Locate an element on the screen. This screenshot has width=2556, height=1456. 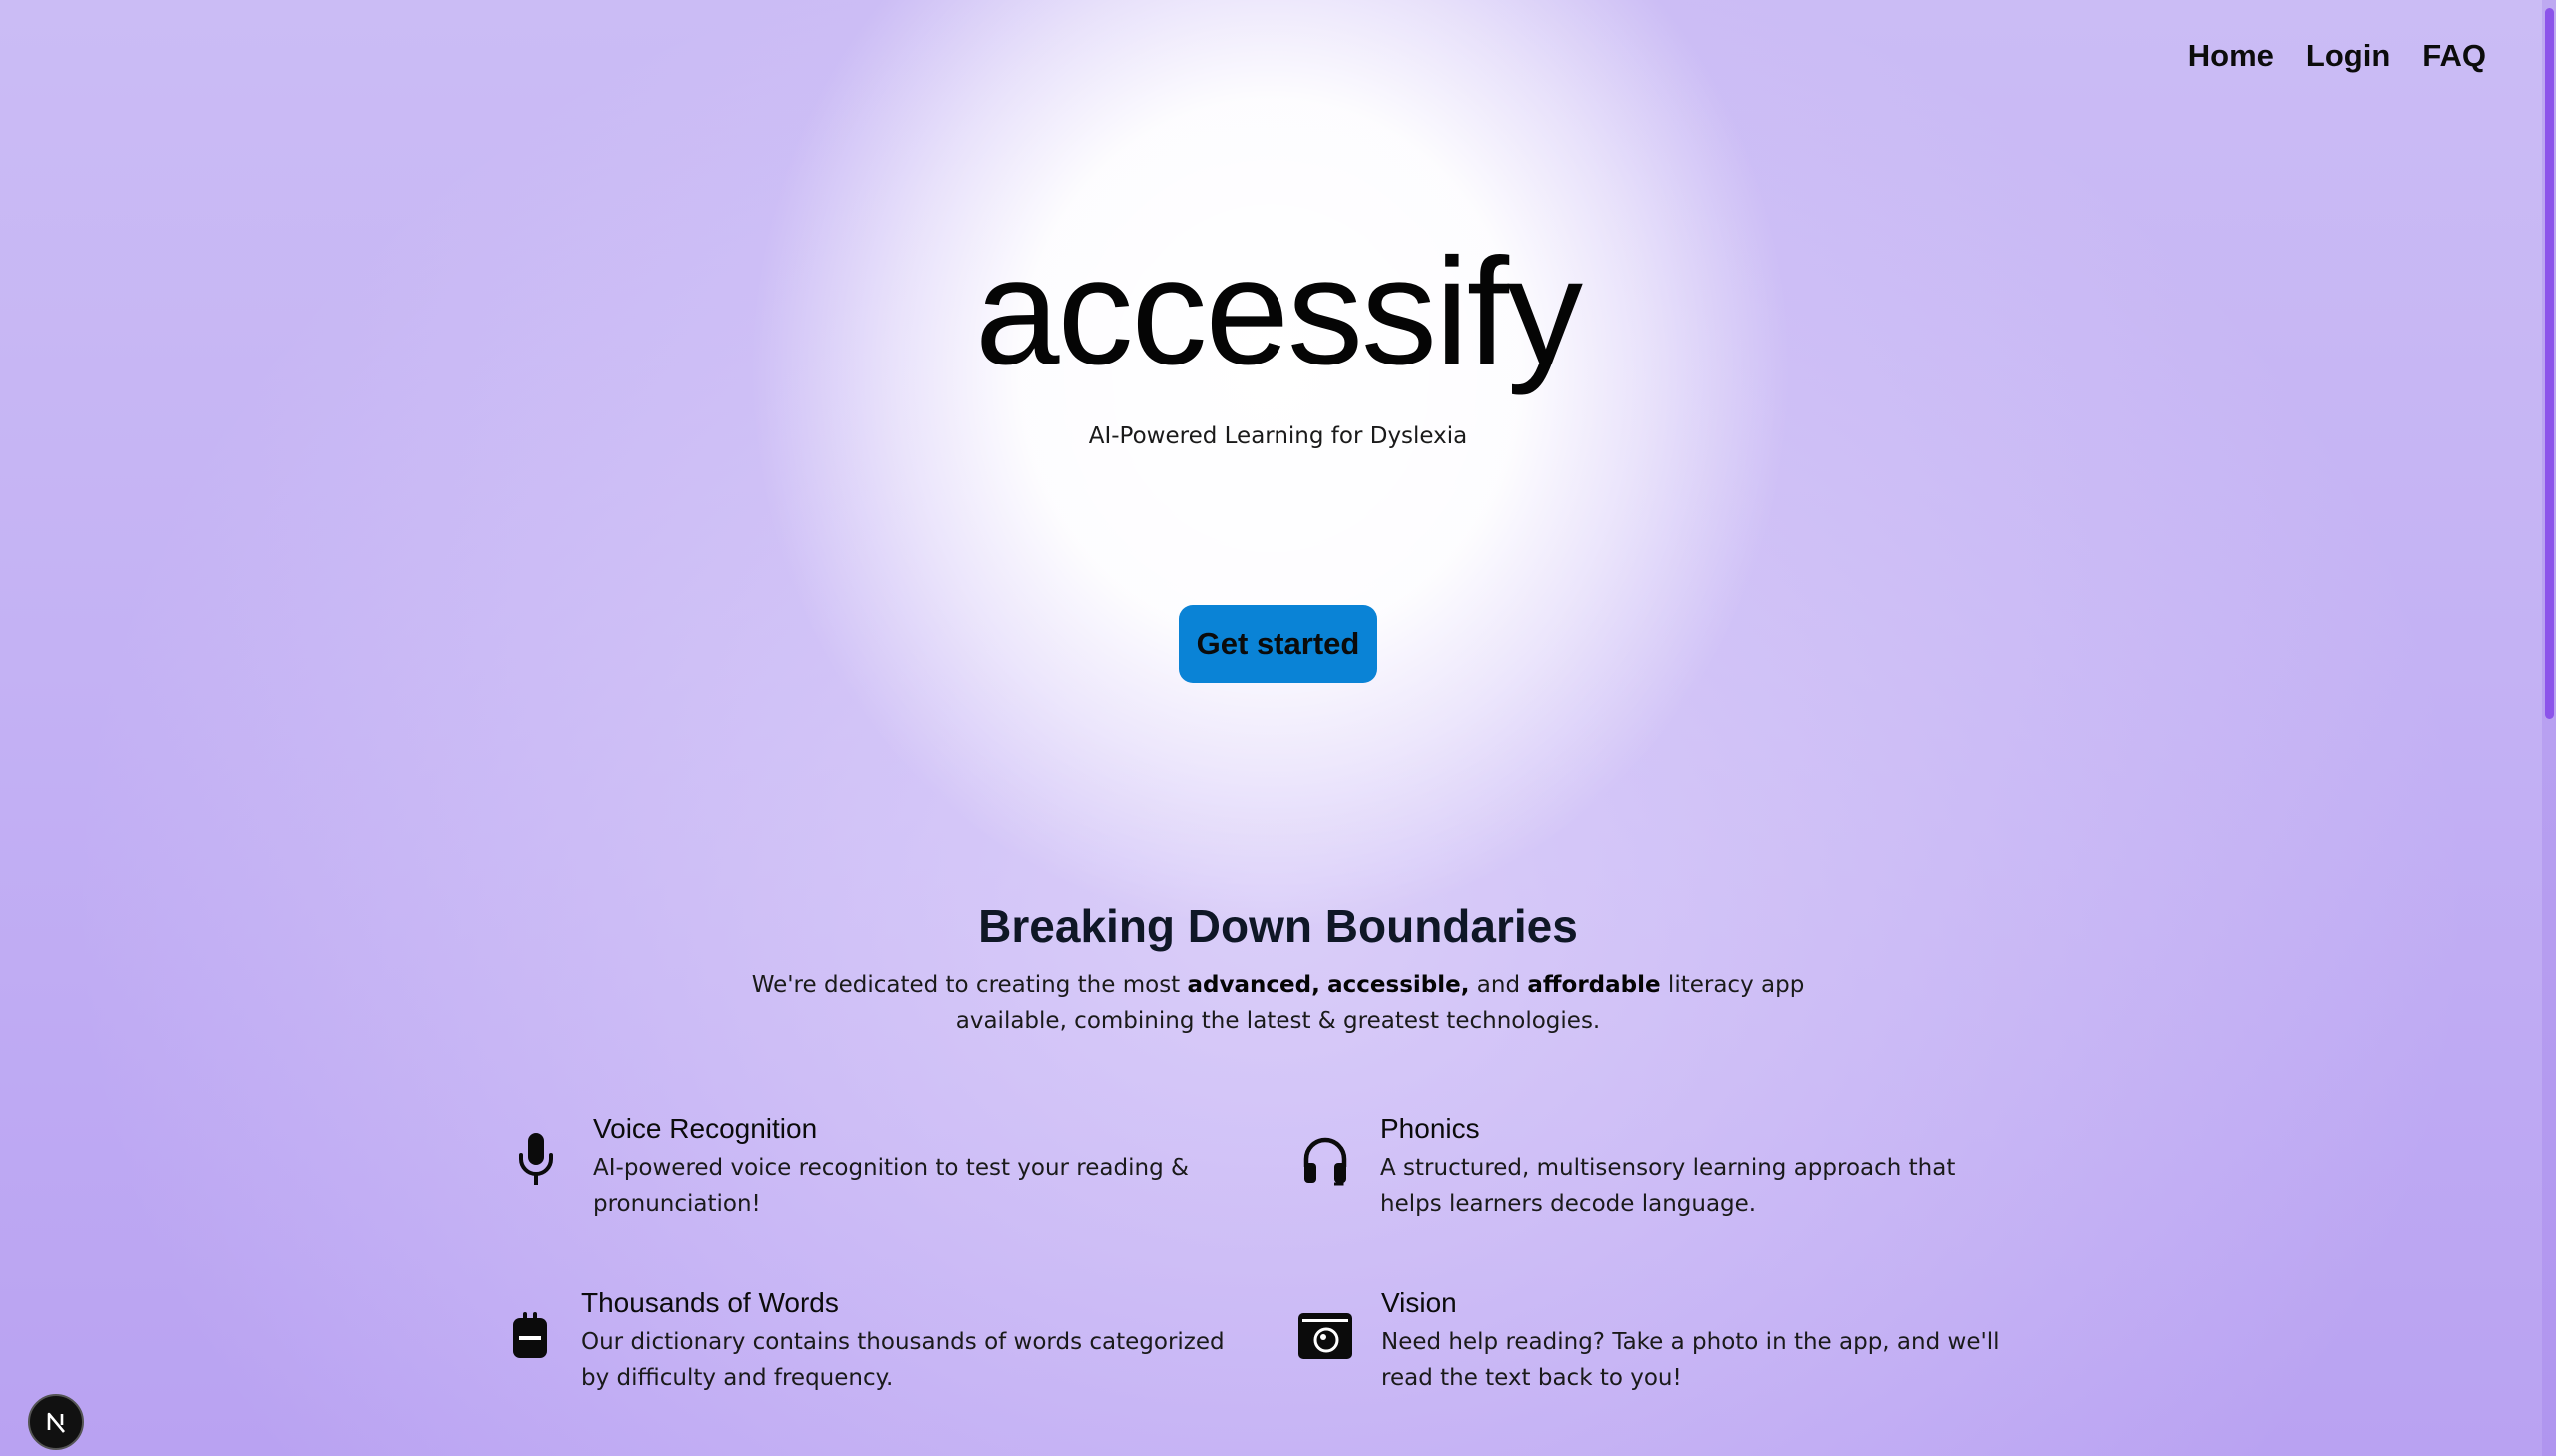
section-desc-bold: advanced, is located at coordinates (1253, 985).